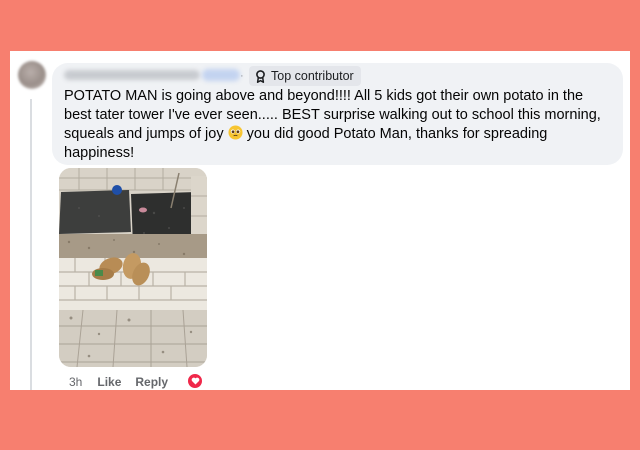  I want to click on pleading-face-emoji-icon, so click(235, 132).